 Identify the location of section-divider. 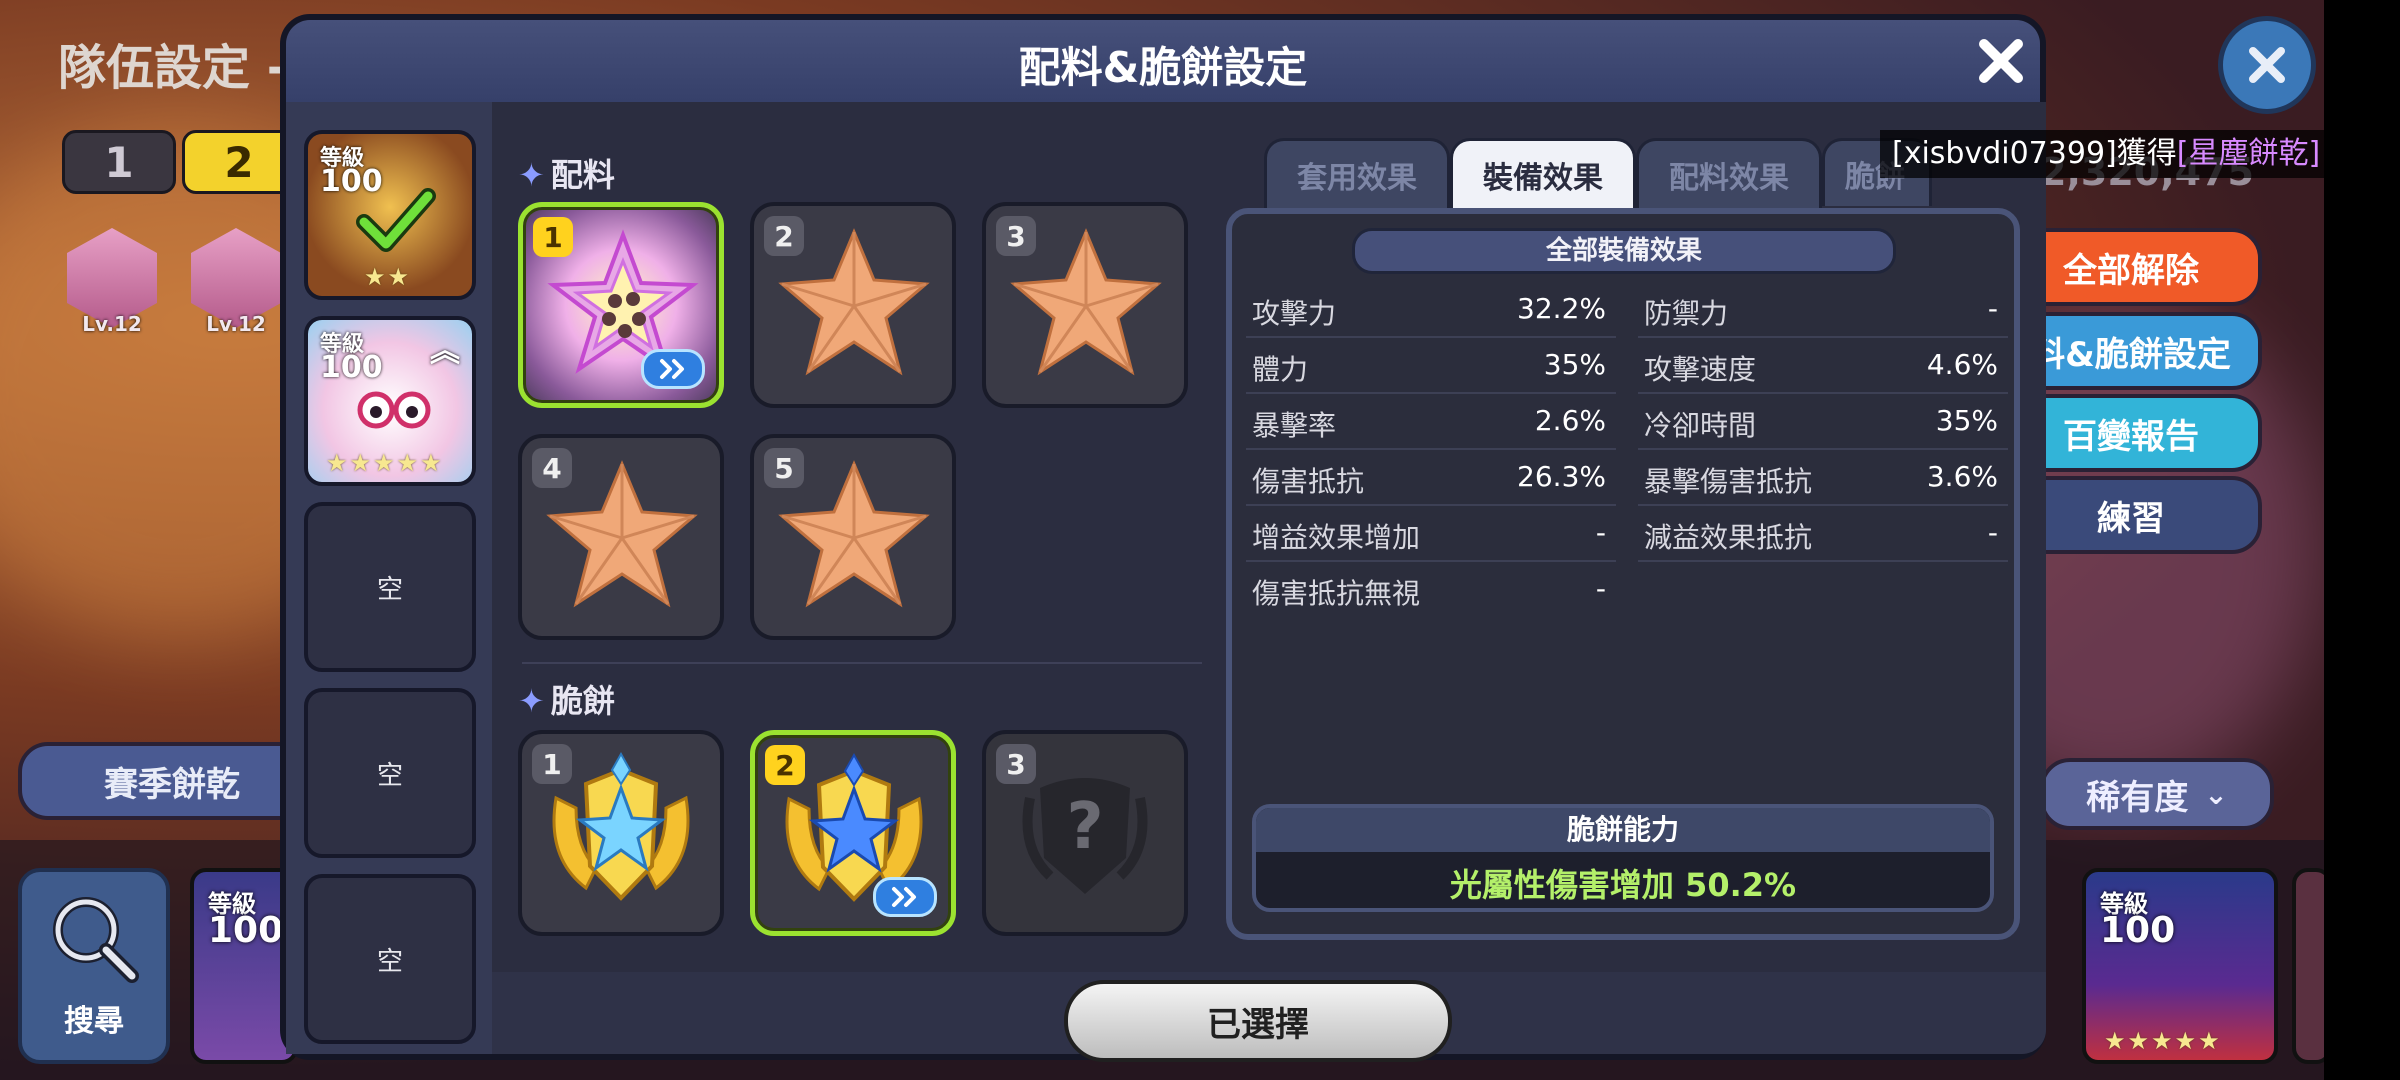
(862, 663).